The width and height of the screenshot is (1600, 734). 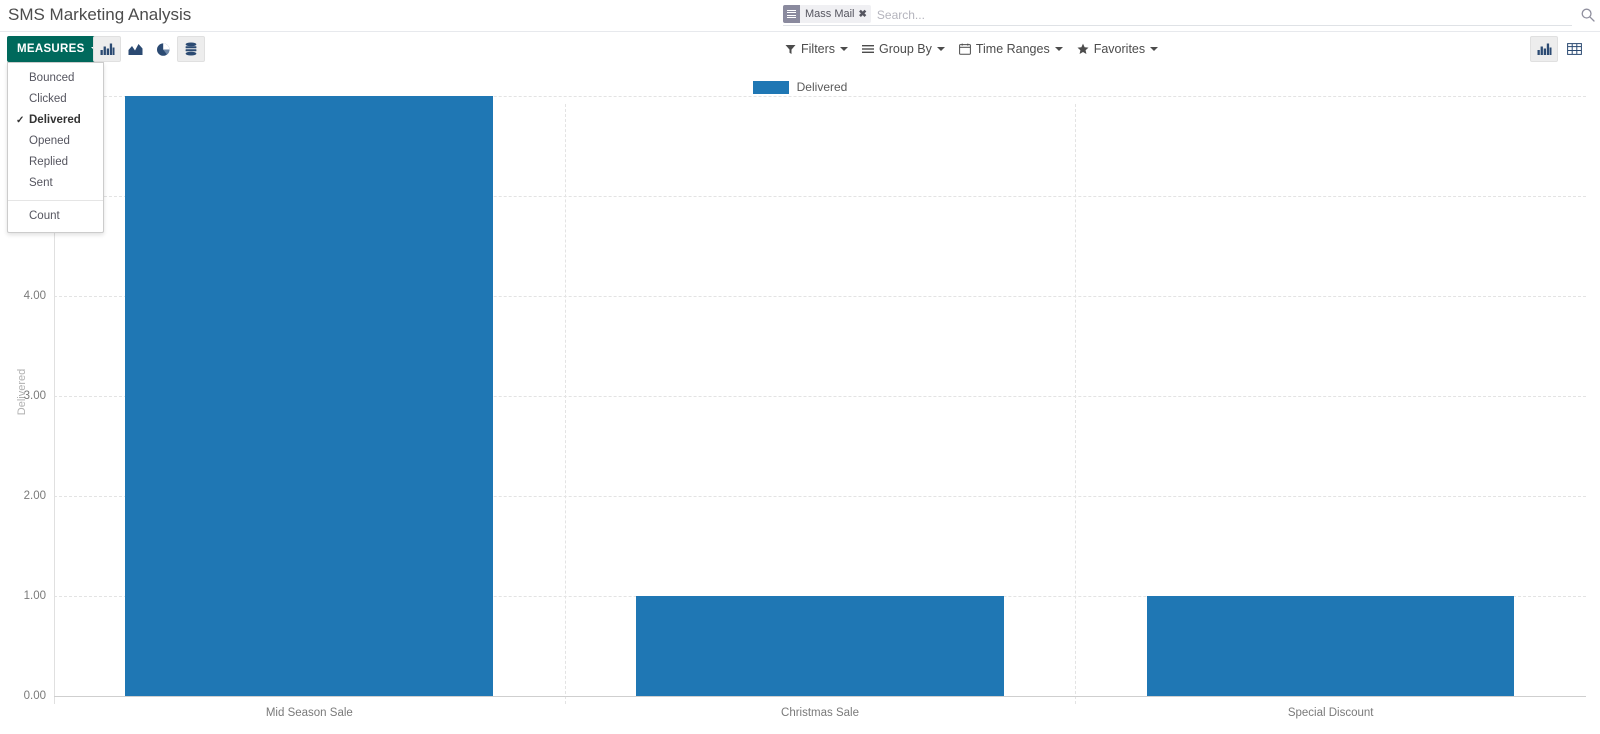 I want to click on list-bars-icon, so click(x=791, y=14).